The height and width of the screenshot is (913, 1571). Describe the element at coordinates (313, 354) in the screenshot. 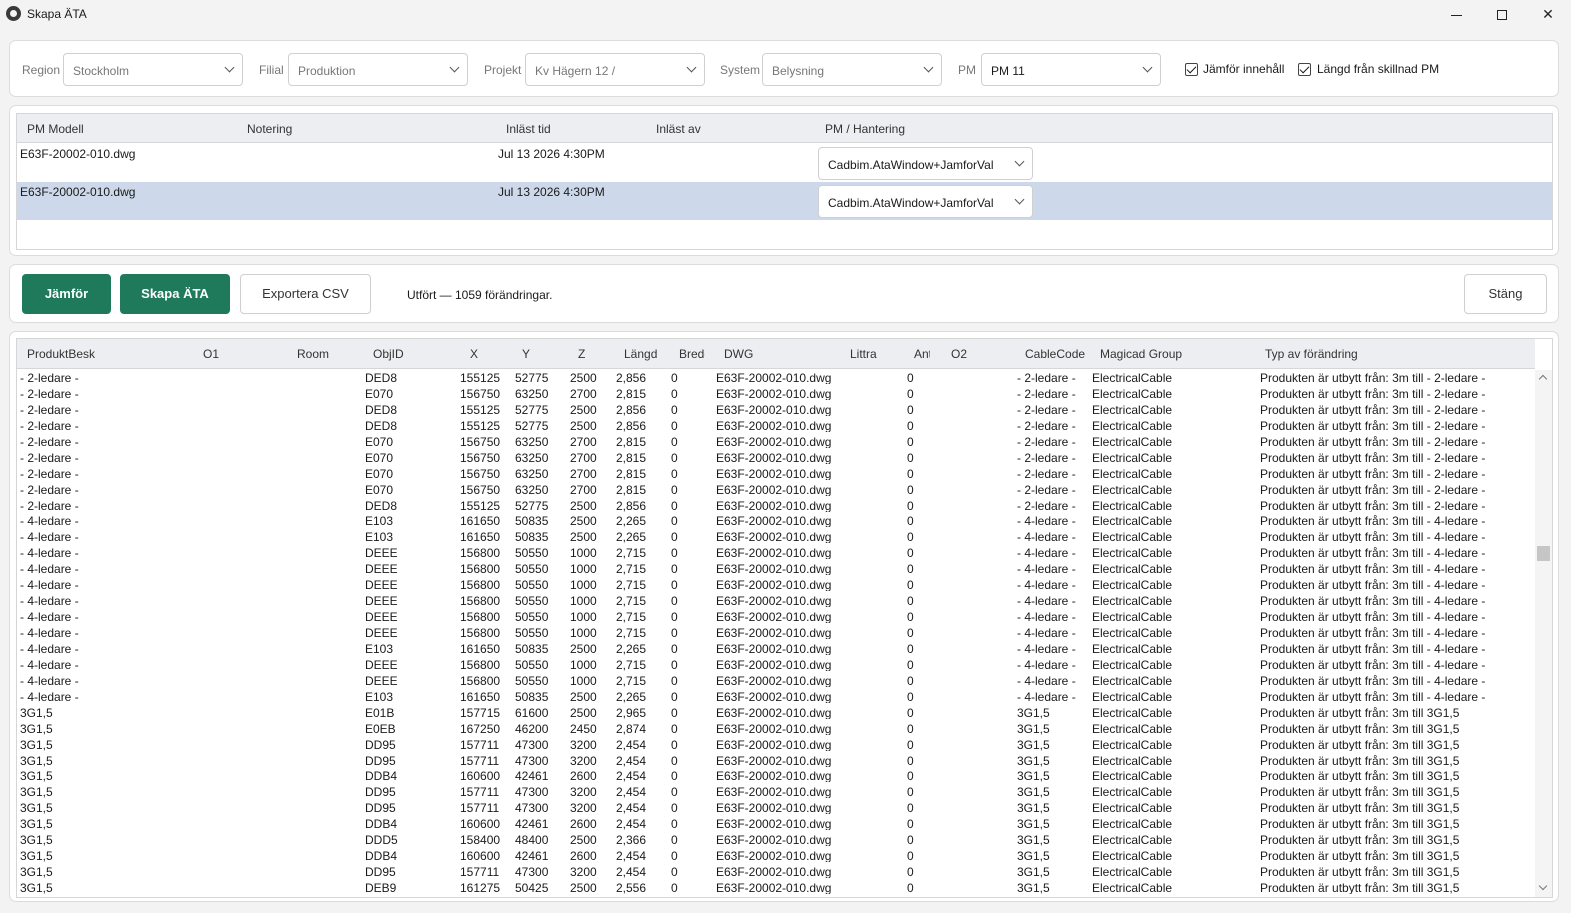

I see `col-header-room: Room` at that location.